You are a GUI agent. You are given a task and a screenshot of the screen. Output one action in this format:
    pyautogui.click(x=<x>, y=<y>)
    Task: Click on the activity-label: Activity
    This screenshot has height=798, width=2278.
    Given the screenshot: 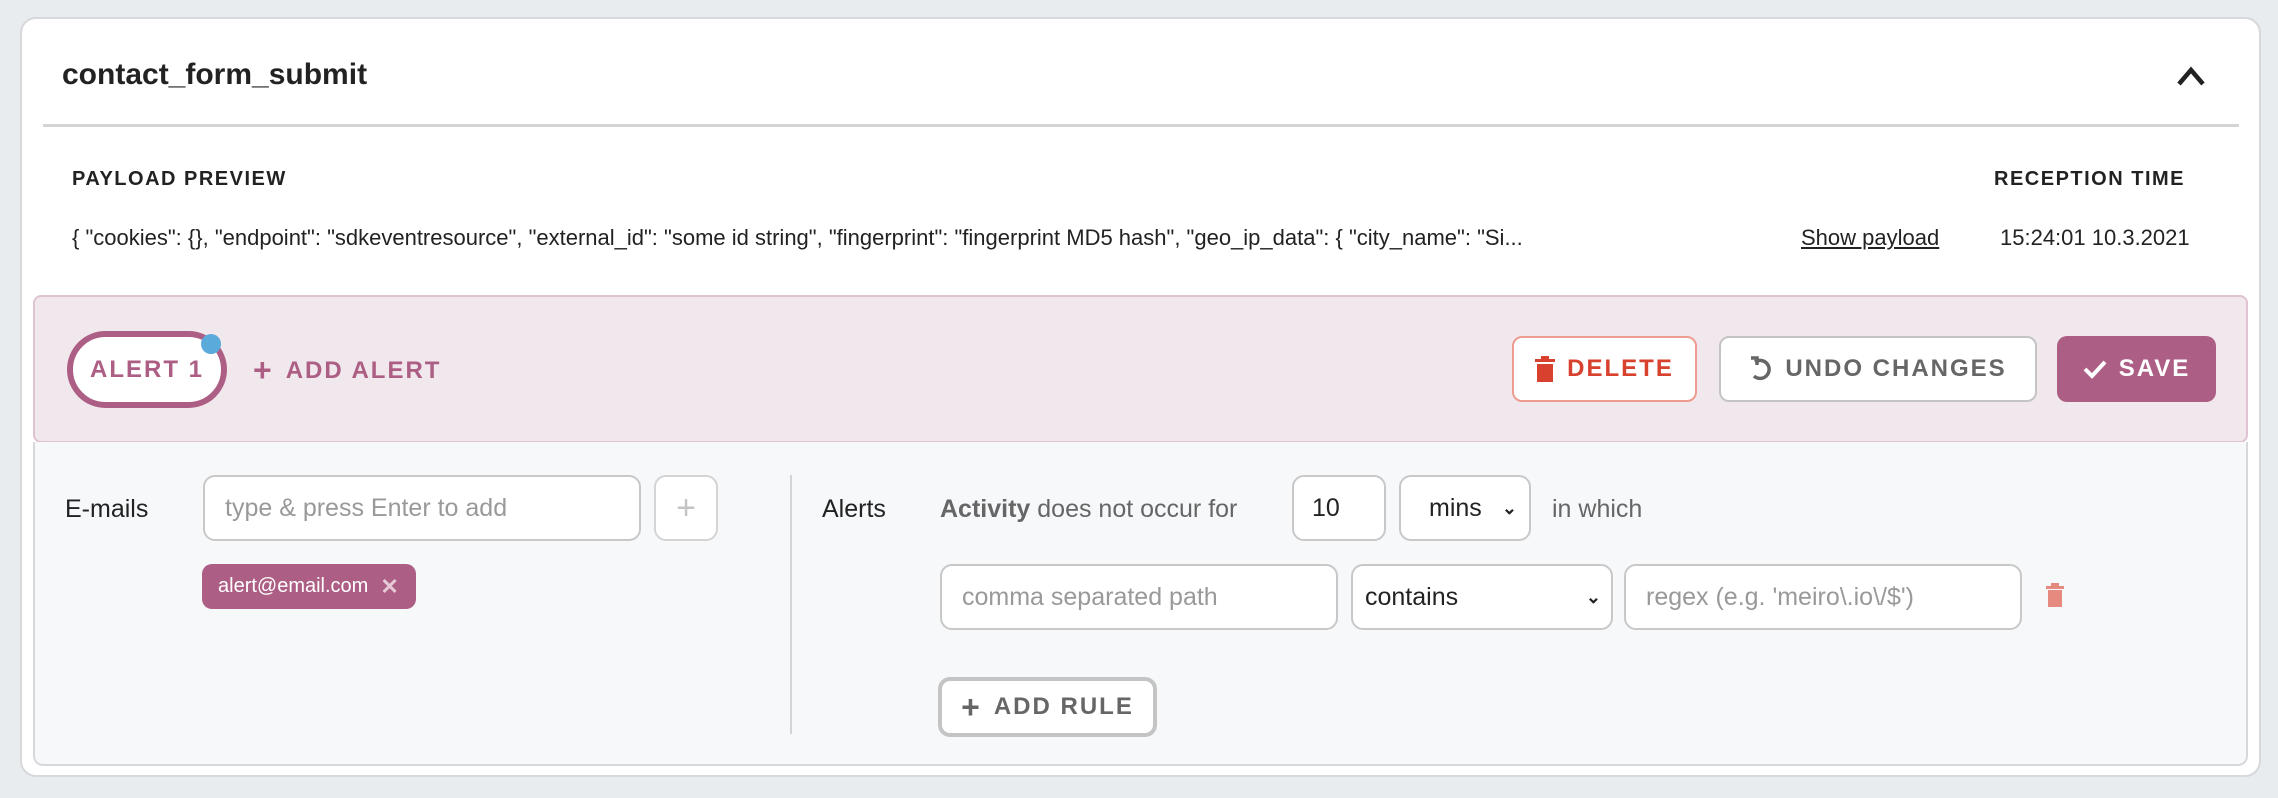 What is the action you would take?
    pyautogui.click(x=985, y=509)
    